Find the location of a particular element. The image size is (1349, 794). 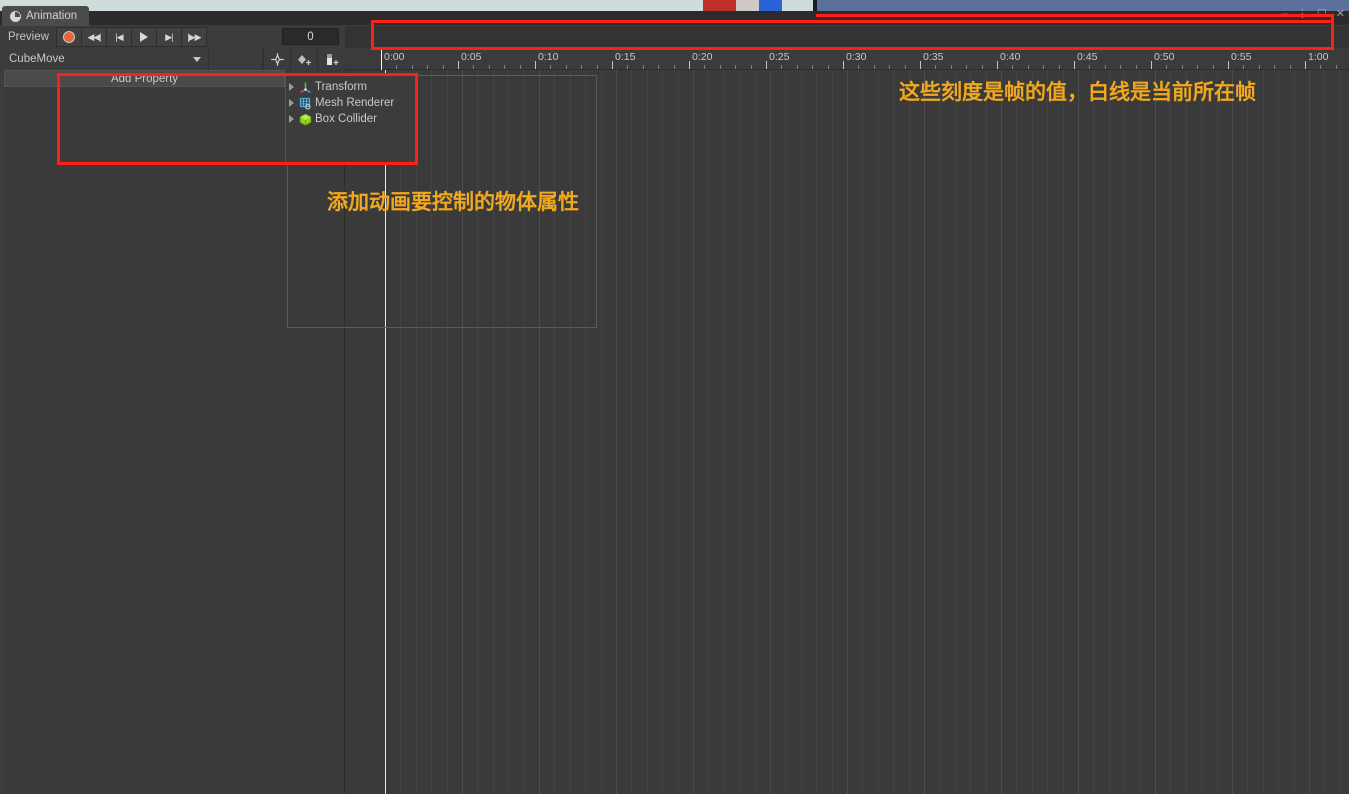

record-button is located at coordinates (68, 37).